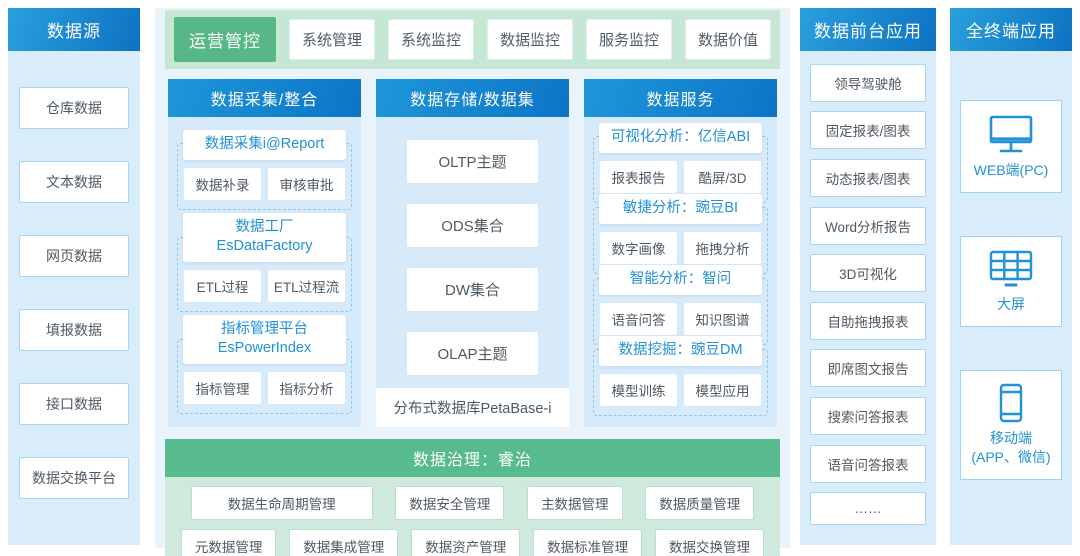 This screenshot has width=1080, height=556. I want to click on terminal-card-web: WEB端(PC), so click(1011, 146).